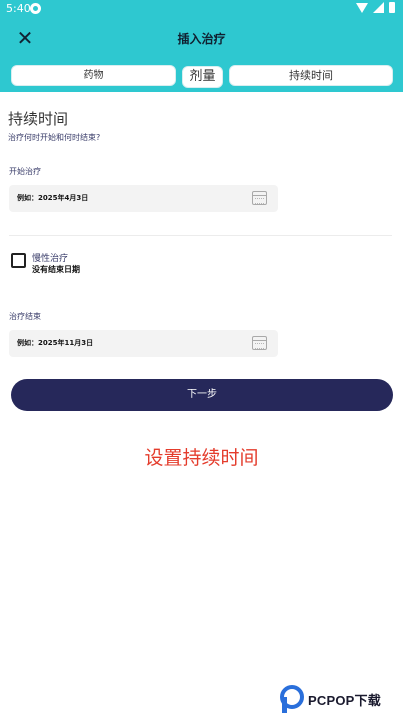  What do you see at coordinates (54, 137) in the screenshot?
I see `section-subtitle: 治疗何时开始和何时结束?` at bounding box center [54, 137].